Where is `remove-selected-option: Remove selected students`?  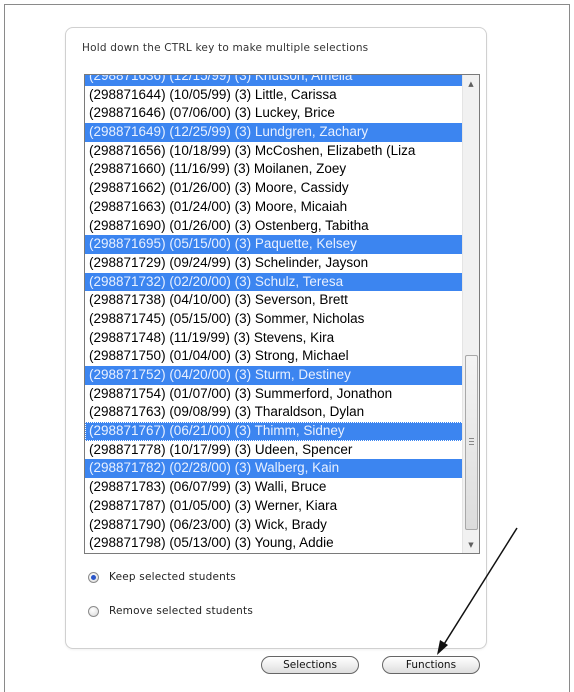
remove-selected-option: Remove selected students is located at coordinates (170, 611).